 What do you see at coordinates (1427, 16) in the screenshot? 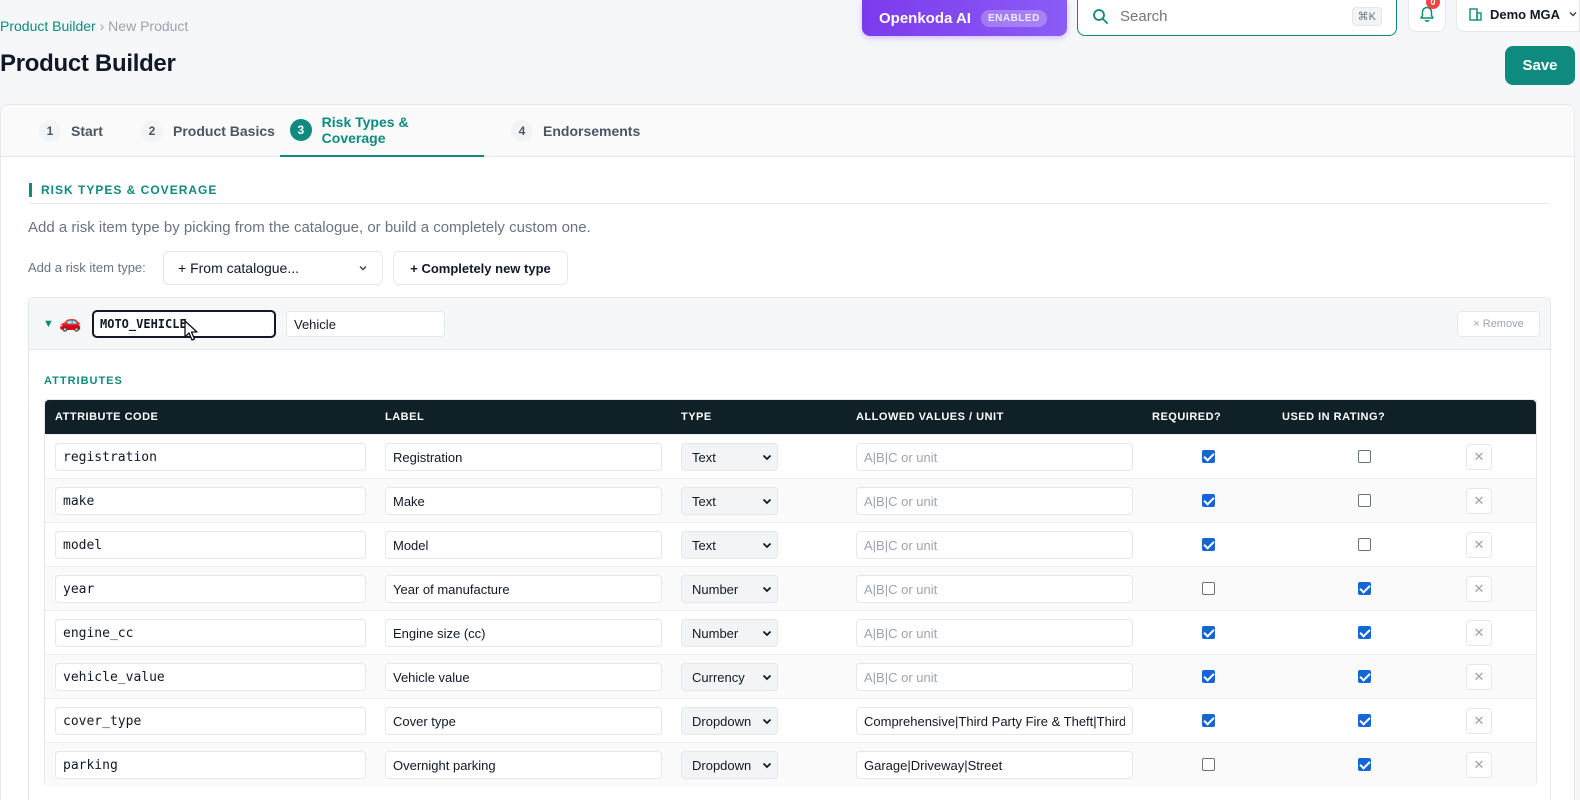
I see `notifications-button: 0` at bounding box center [1427, 16].